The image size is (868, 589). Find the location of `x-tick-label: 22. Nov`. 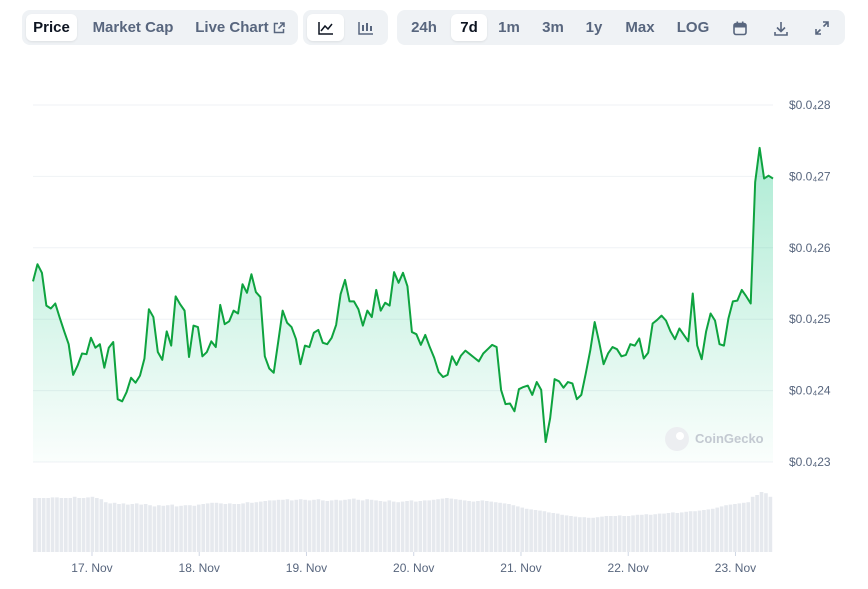

x-tick-label: 22. Nov is located at coordinates (628, 568).